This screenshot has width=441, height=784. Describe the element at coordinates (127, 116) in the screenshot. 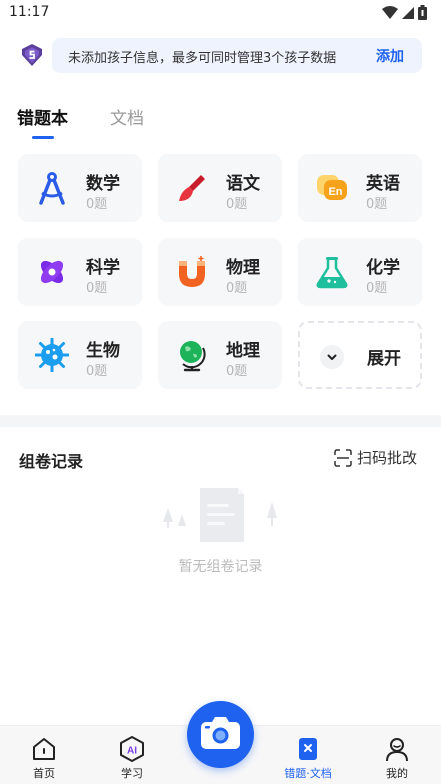

I see `tab-documents: 文档` at that location.